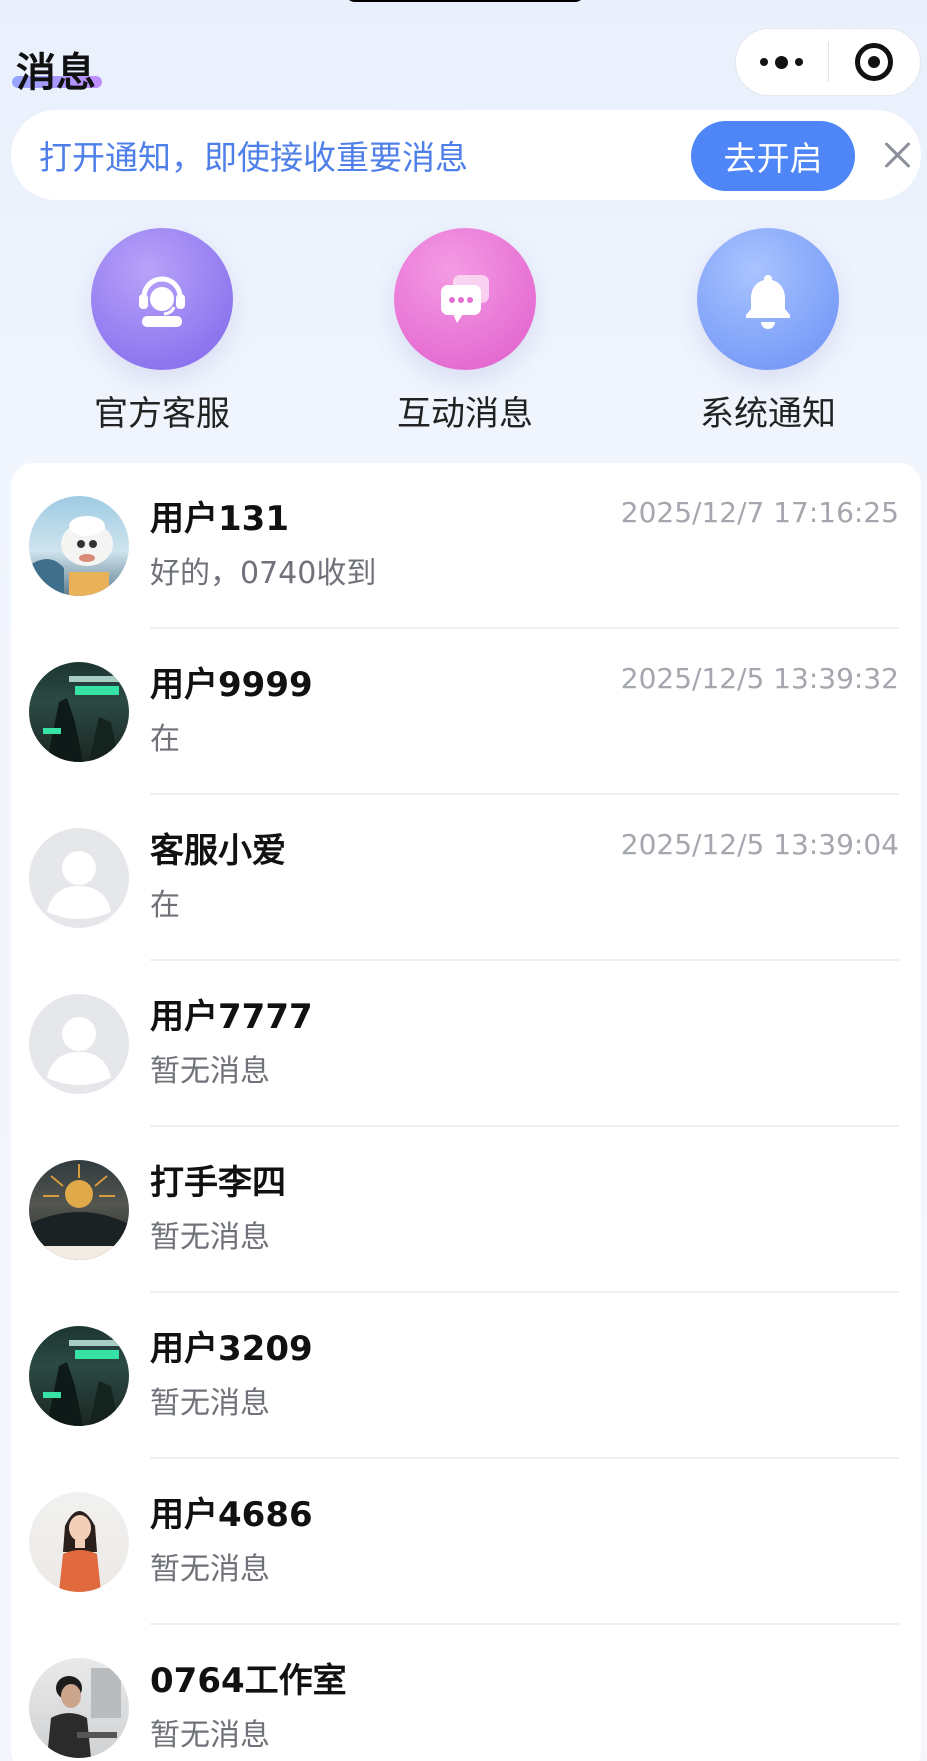 The height and width of the screenshot is (1761, 927). What do you see at coordinates (466, 712) in the screenshot?
I see `conversation-row: 用户9999 2025/12/5 13:39:32 在` at bounding box center [466, 712].